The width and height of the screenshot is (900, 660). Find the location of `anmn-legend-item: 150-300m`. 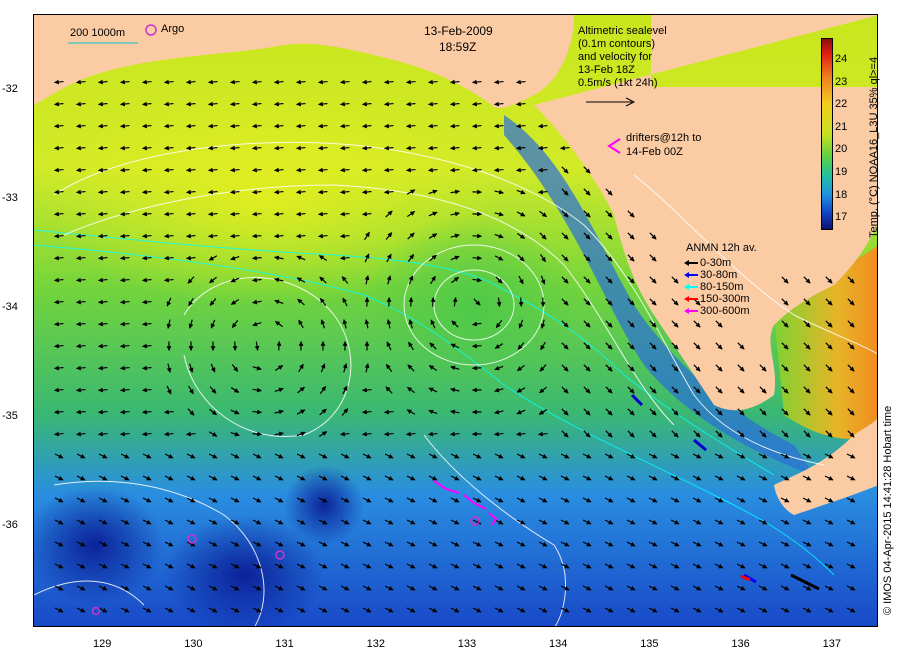

anmn-legend-item: 150-300m is located at coordinates (716, 299).